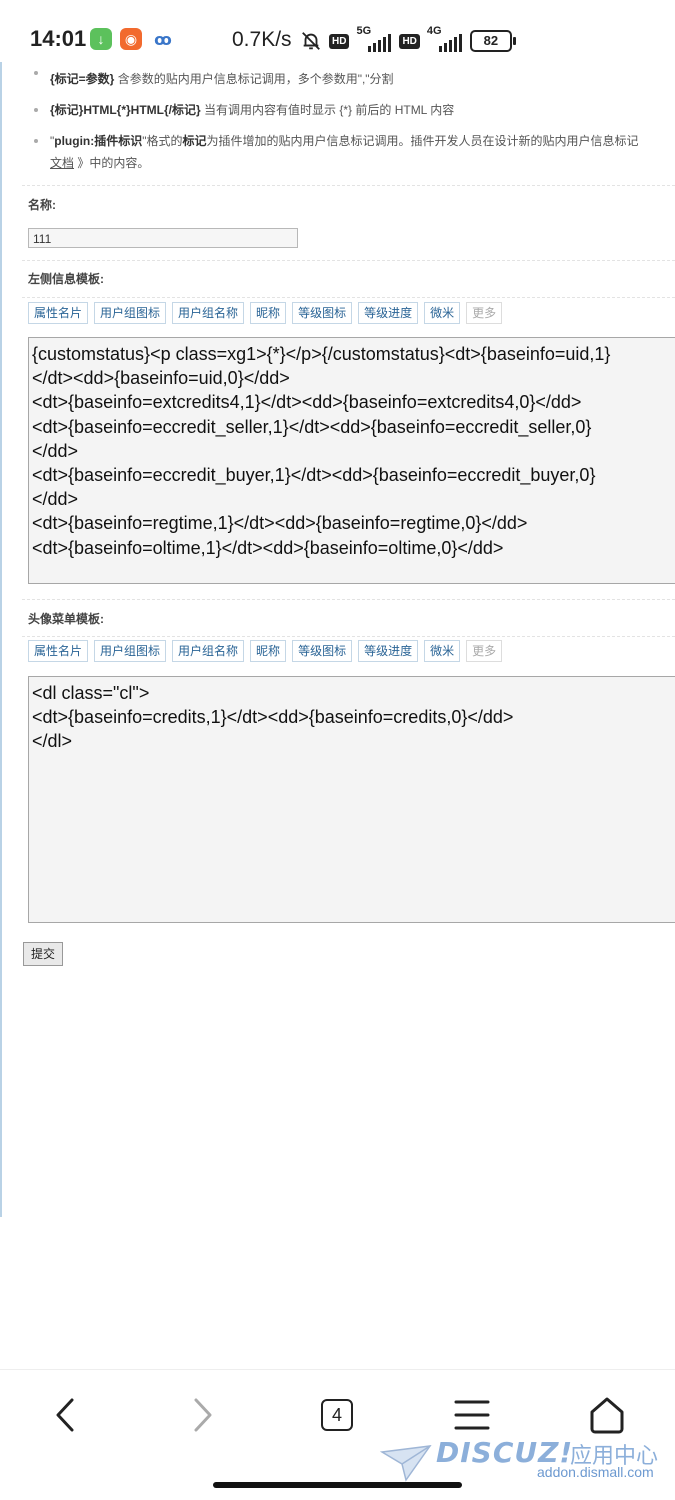 The width and height of the screenshot is (675, 1500). I want to click on tip-param: {标记=参数} 含参数的贴内用户信息标记调用，多个参数用","分割, so click(348, 80).